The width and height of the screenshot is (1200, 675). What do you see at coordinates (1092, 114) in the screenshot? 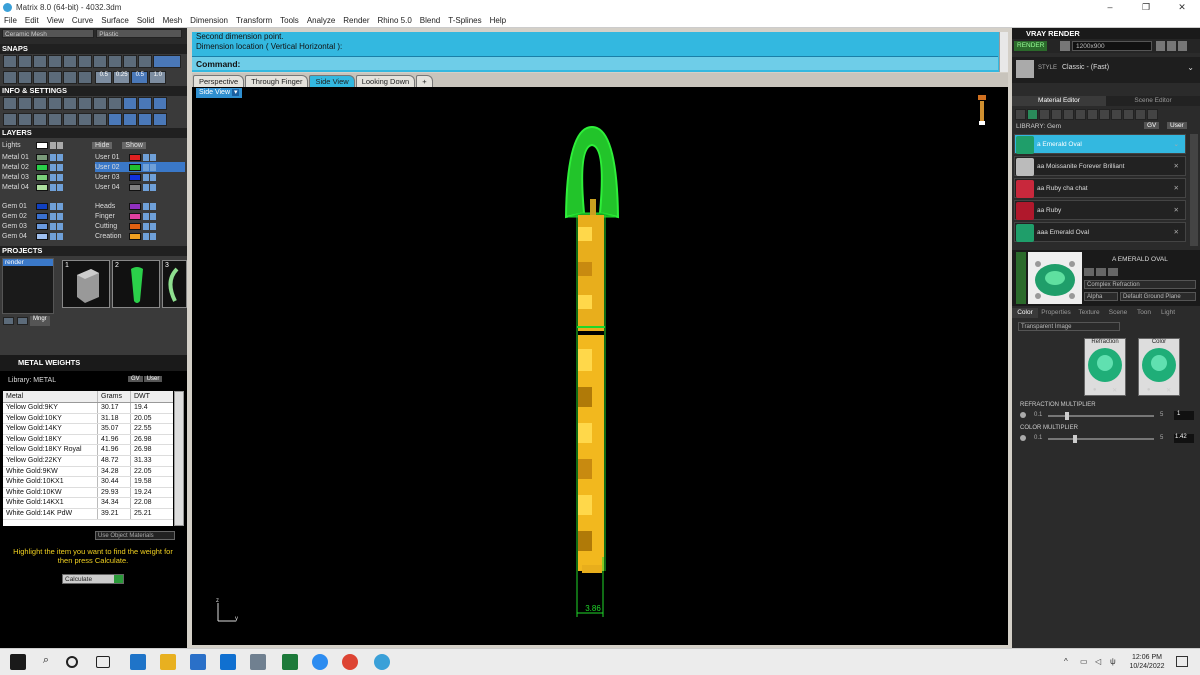
I see `pattern-icon` at bounding box center [1092, 114].